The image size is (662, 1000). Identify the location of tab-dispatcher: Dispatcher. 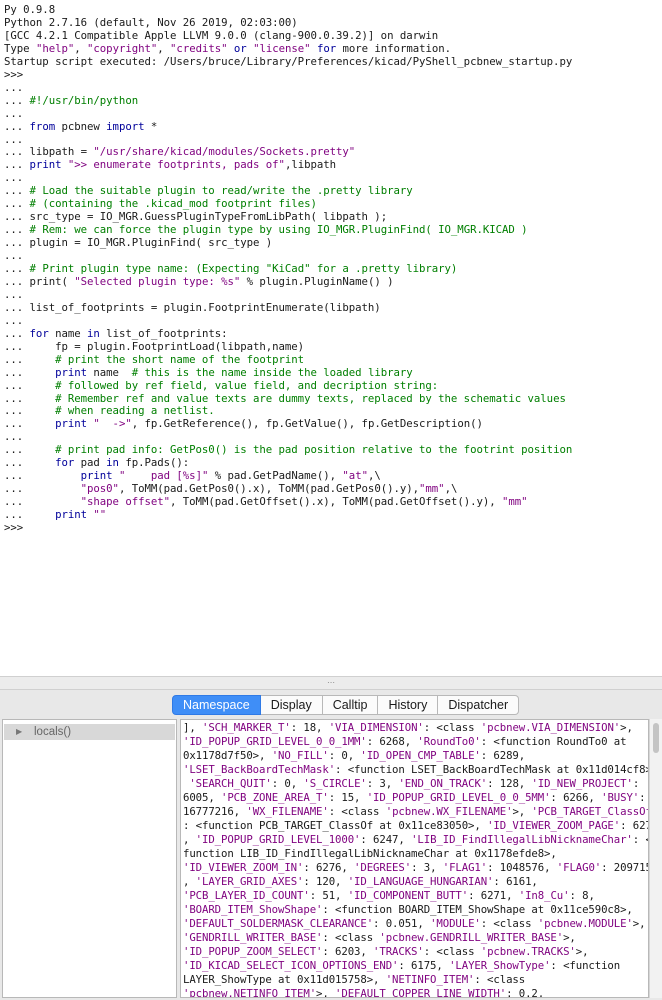
(479, 705).